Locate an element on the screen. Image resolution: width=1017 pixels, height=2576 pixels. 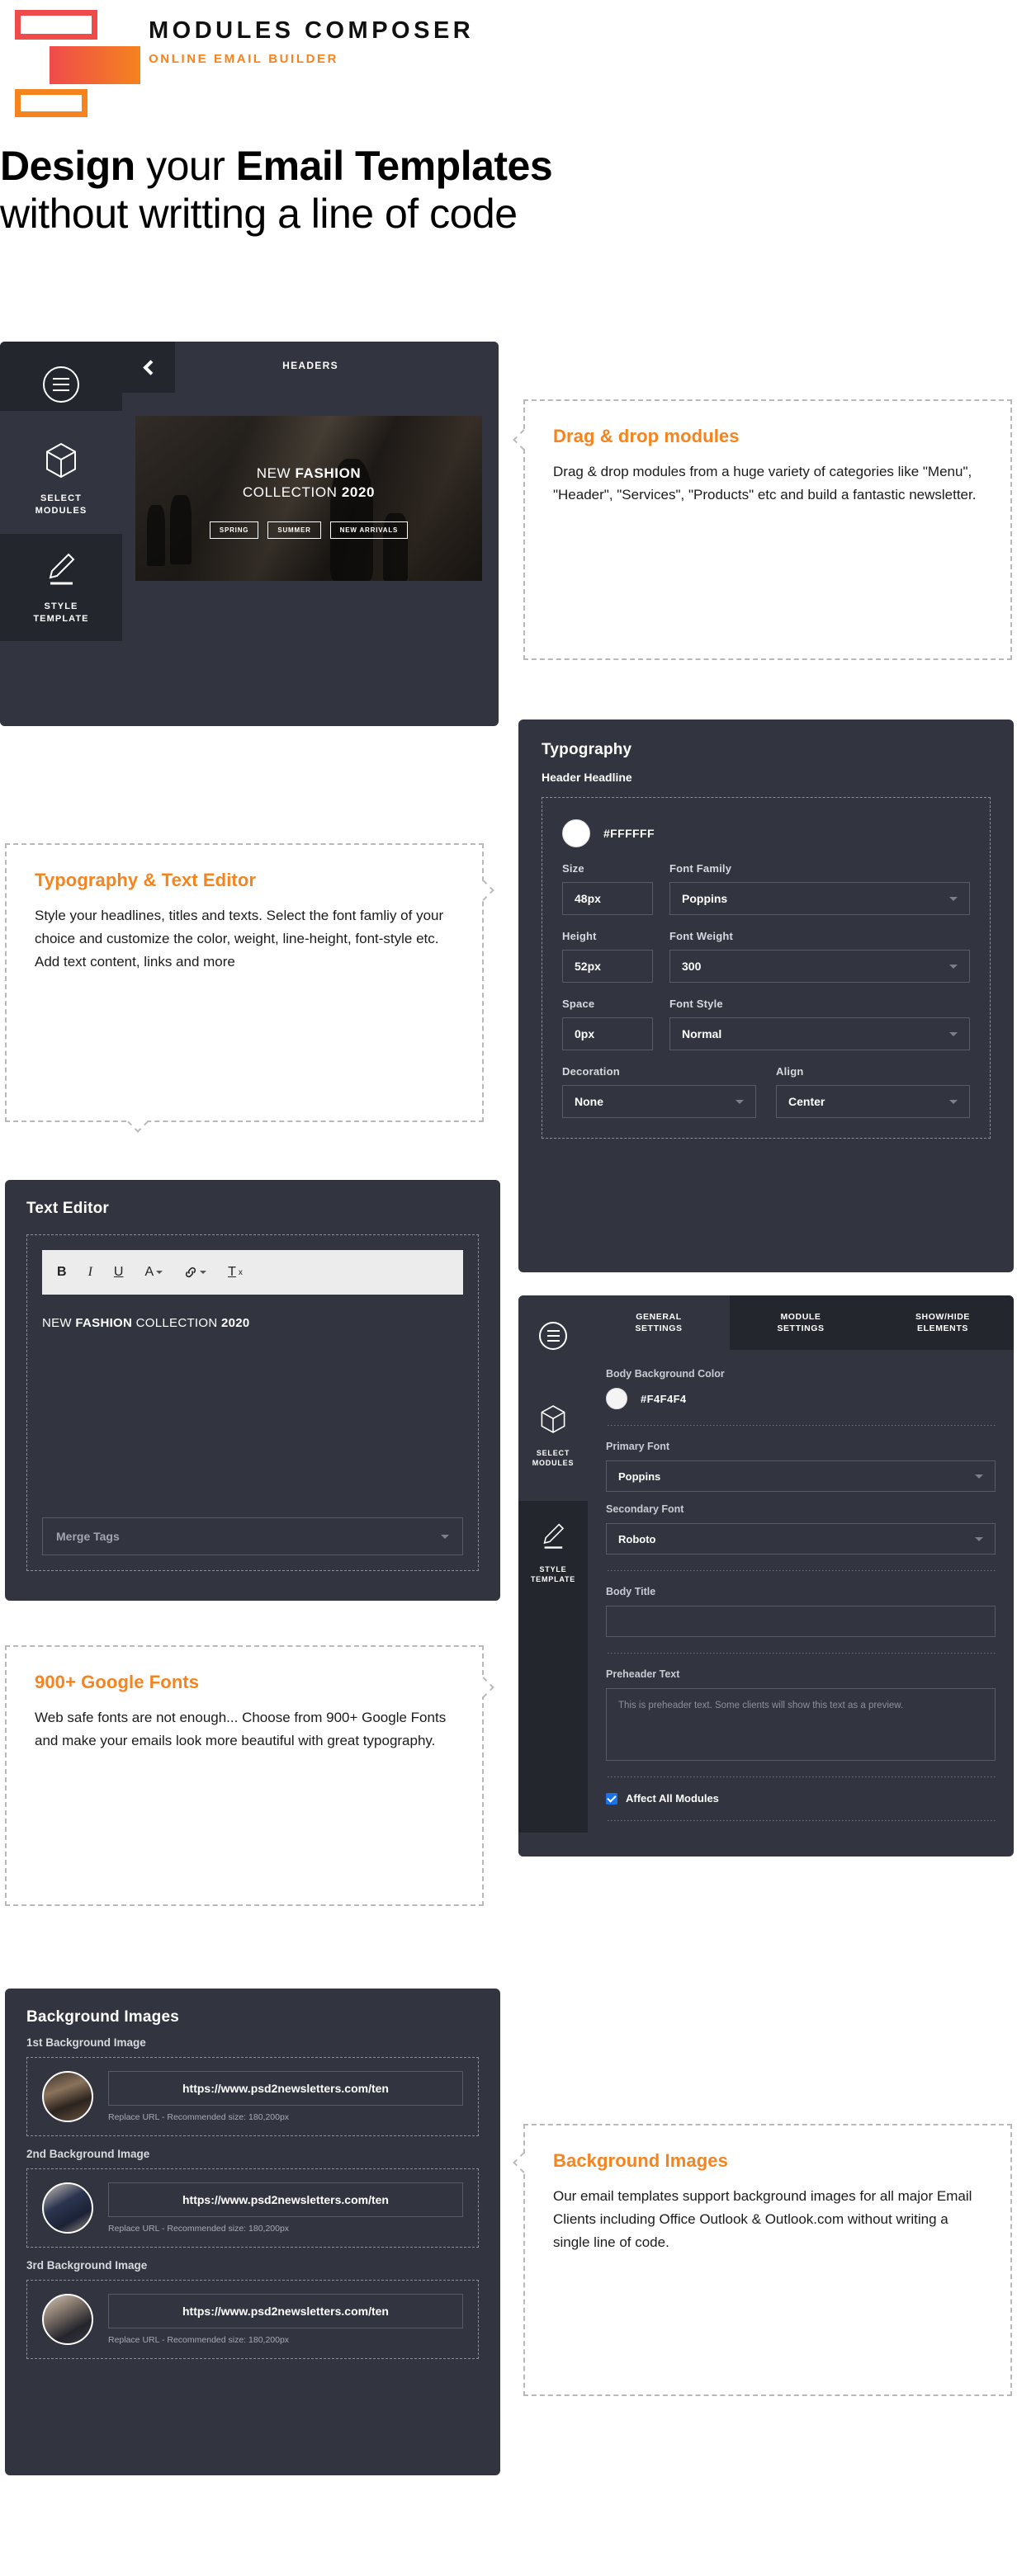
font-weight-select: 300 is located at coordinates (819, 966).